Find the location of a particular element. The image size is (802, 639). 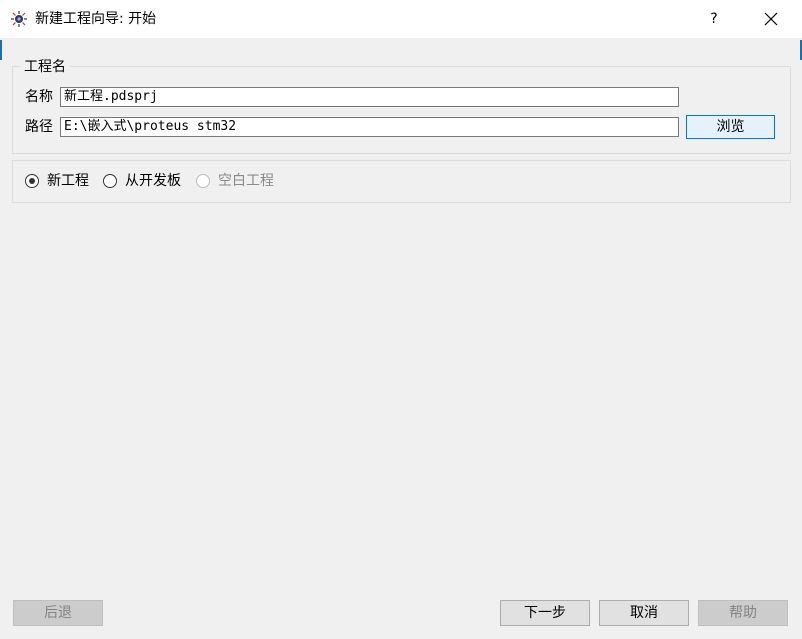

browse-button: 浏览 is located at coordinates (730, 127).